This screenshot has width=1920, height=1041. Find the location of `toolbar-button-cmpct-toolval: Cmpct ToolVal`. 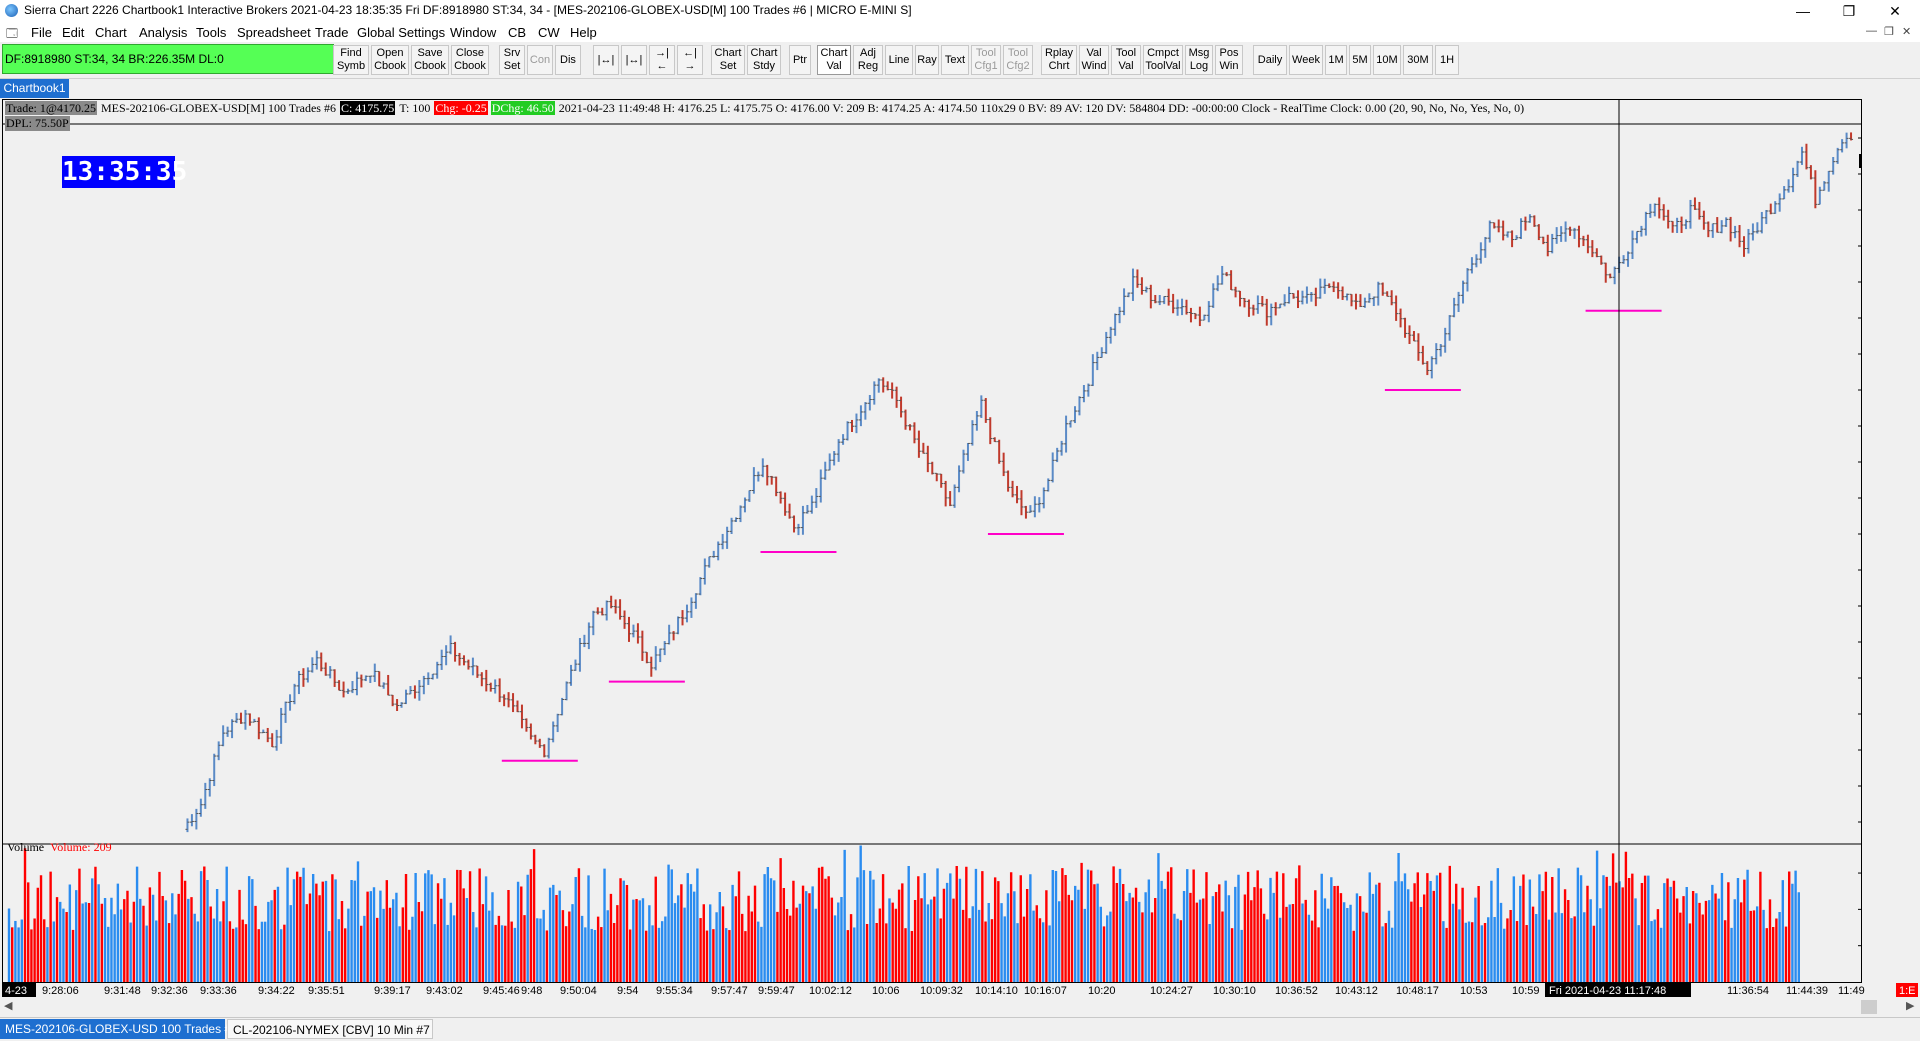

toolbar-button-cmpct-toolval: Cmpct ToolVal is located at coordinates (1163, 60).